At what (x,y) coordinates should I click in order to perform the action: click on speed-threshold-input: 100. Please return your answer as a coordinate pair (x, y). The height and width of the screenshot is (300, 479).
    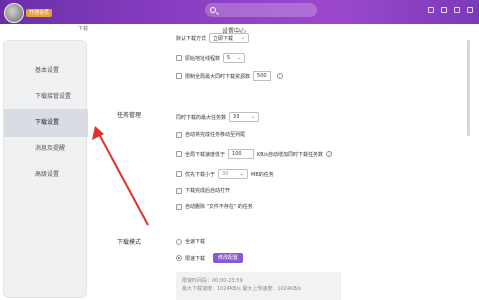
    Looking at the image, I should click on (241, 154).